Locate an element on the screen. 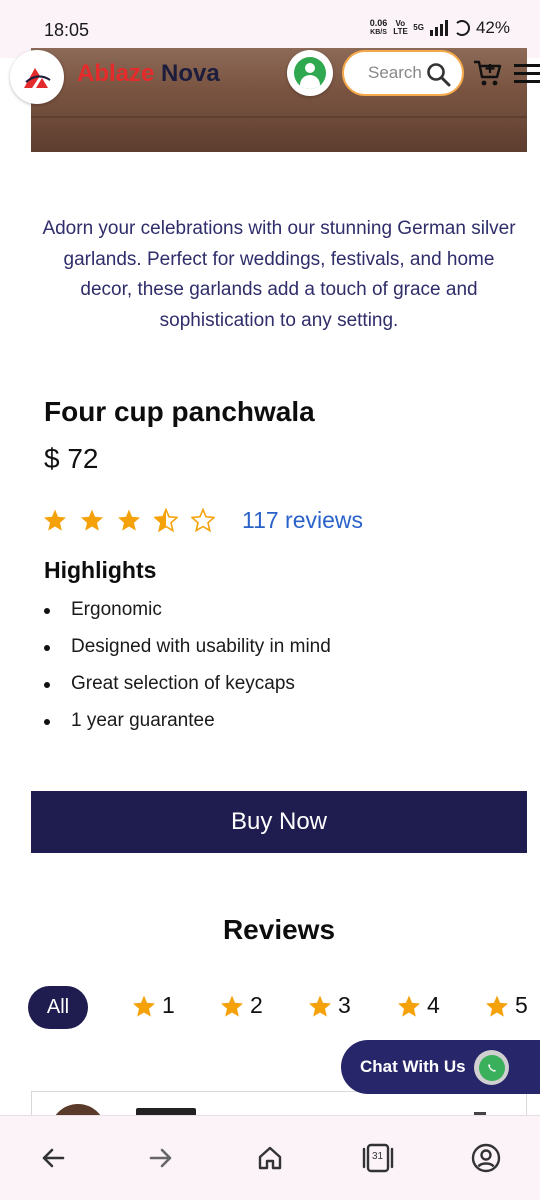 The image size is (540, 1200). highlight-item: Ergonomic is located at coordinates (187, 613).